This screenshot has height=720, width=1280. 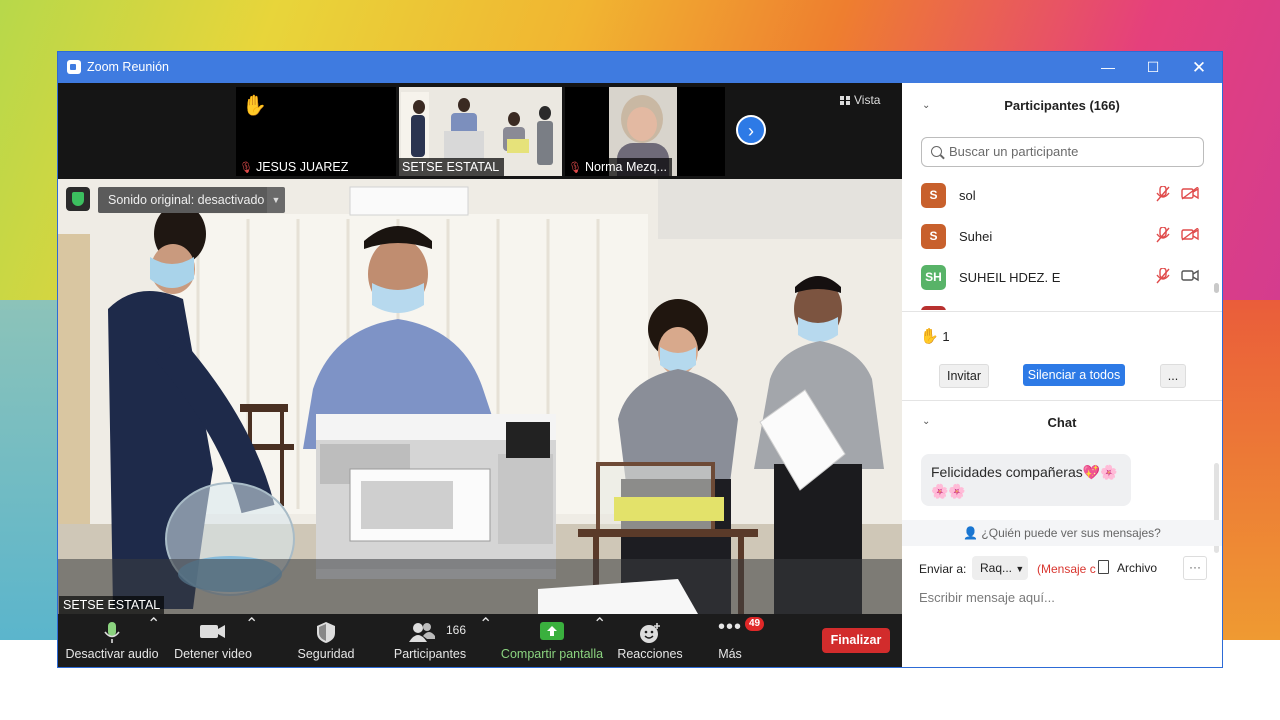 I want to click on video-on-icon, so click(x=1190, y=275).